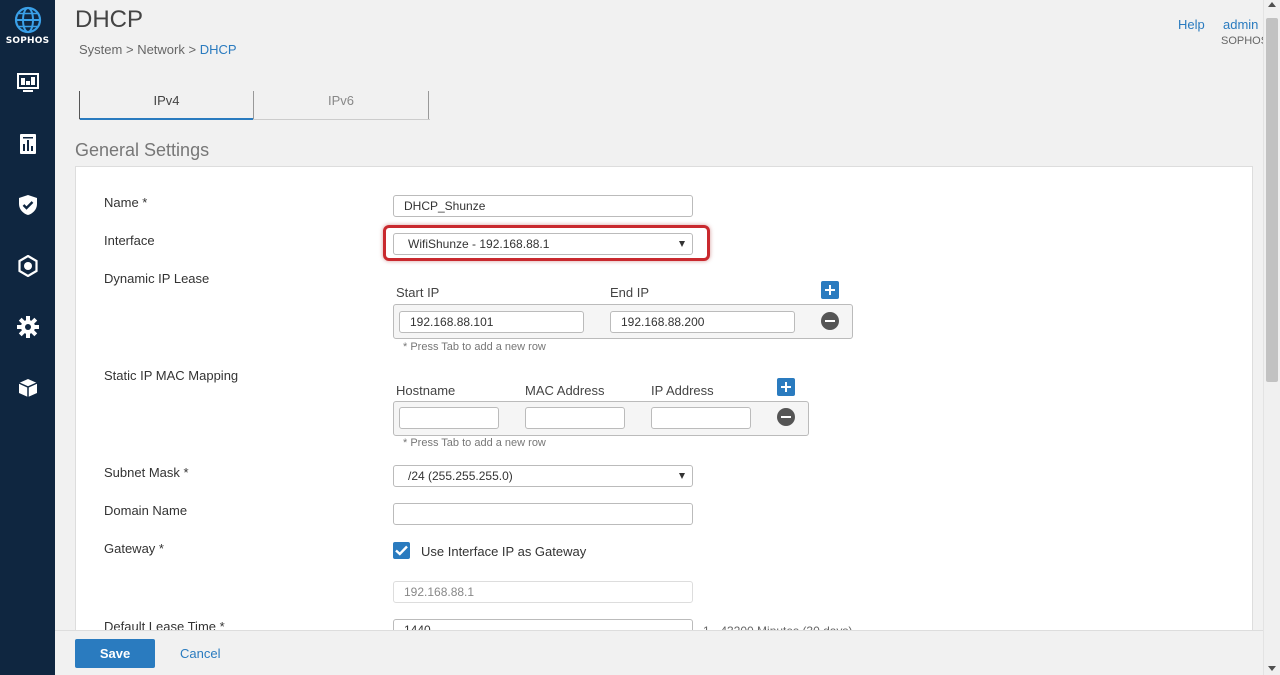  I want to click on sidebar-item-system, so click(27, 327).